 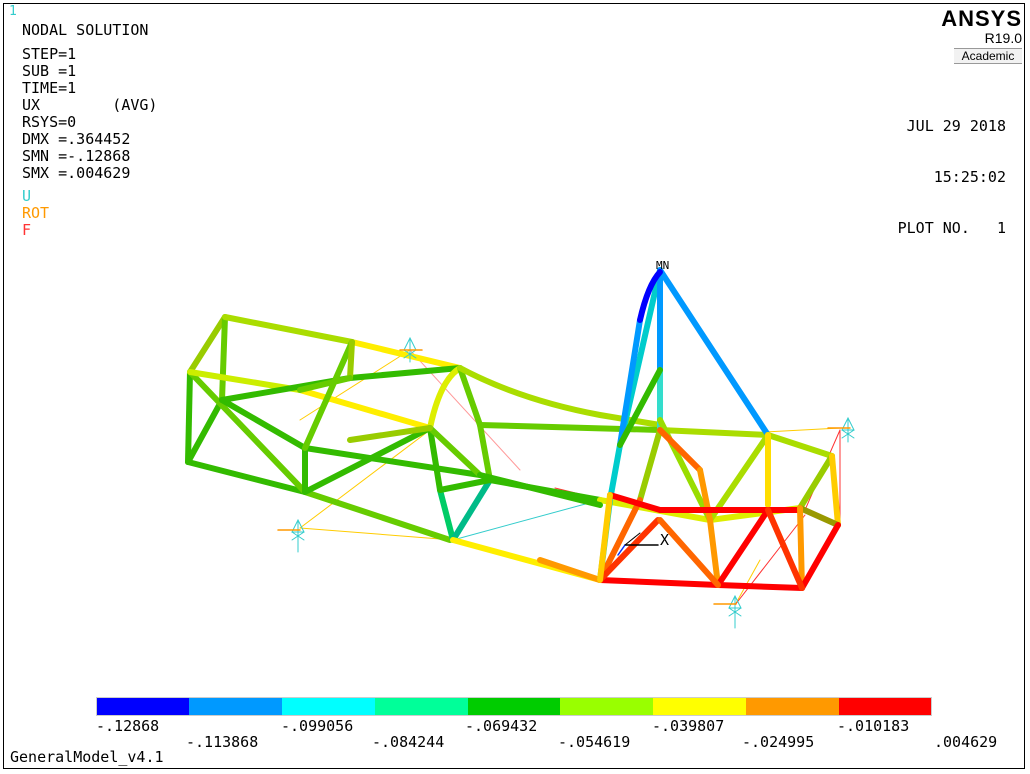 I want to click on contour-label-7: -.024995, so click(x=778, y=742).